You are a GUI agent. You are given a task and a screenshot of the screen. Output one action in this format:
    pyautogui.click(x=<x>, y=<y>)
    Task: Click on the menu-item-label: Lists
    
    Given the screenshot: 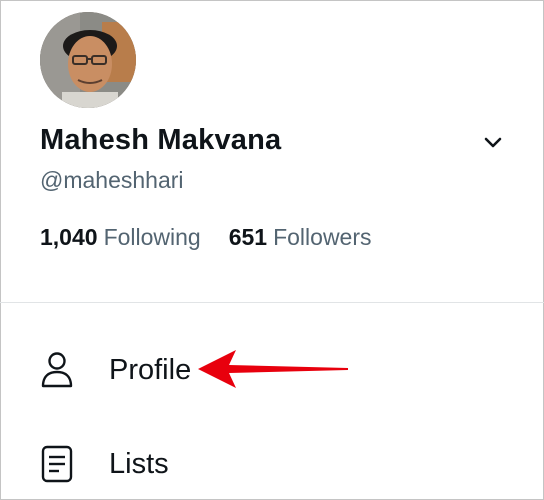 What is the action you would take?
    pyautogui.click(x=139, y=463)
    